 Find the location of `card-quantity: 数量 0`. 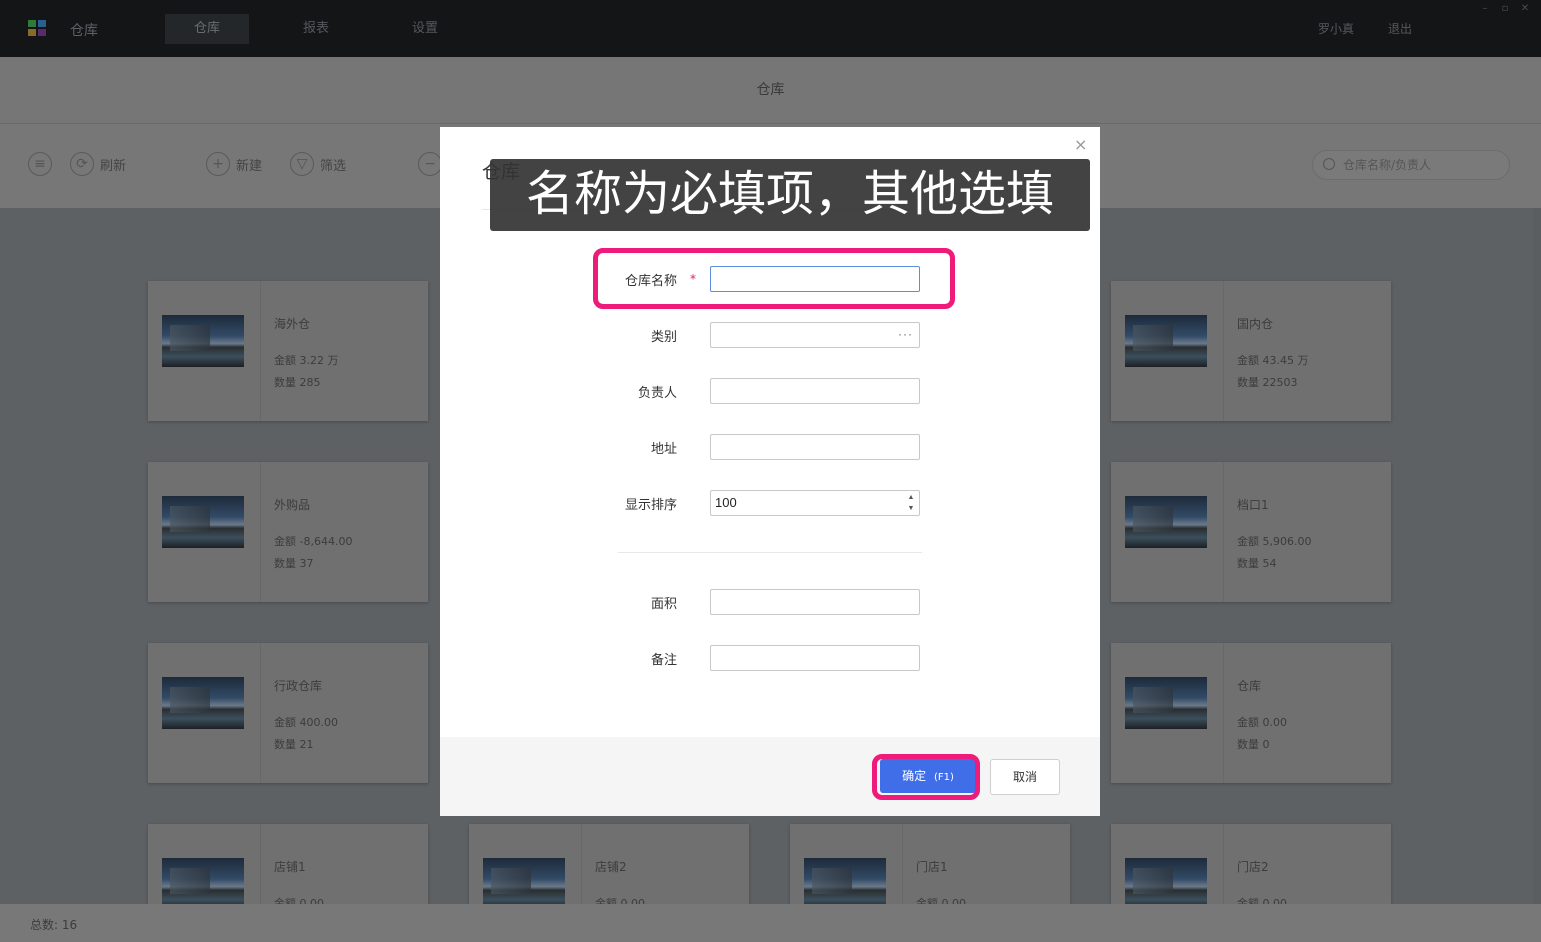

card-quantity: 数量 0 is located at coordinates (1253, 744).